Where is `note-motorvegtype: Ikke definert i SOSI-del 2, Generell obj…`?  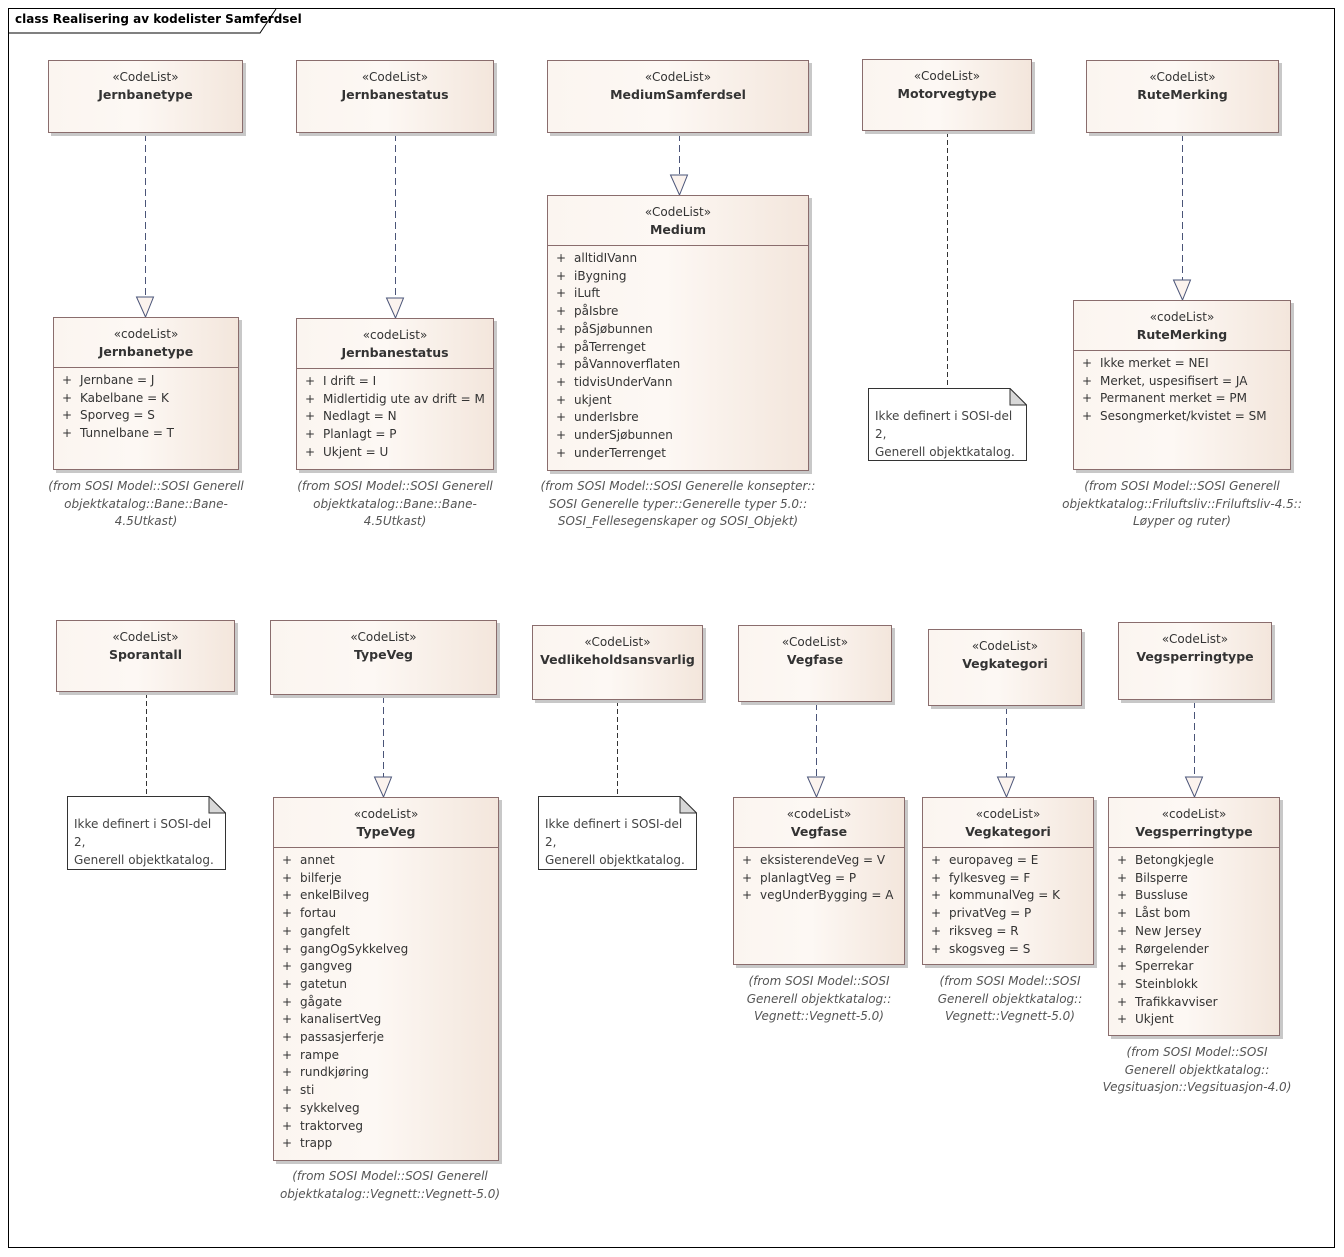 note-motorvegtype: Ikke definert i SOSI-del 2, Generell obj… is located at coordinates (947, 424).